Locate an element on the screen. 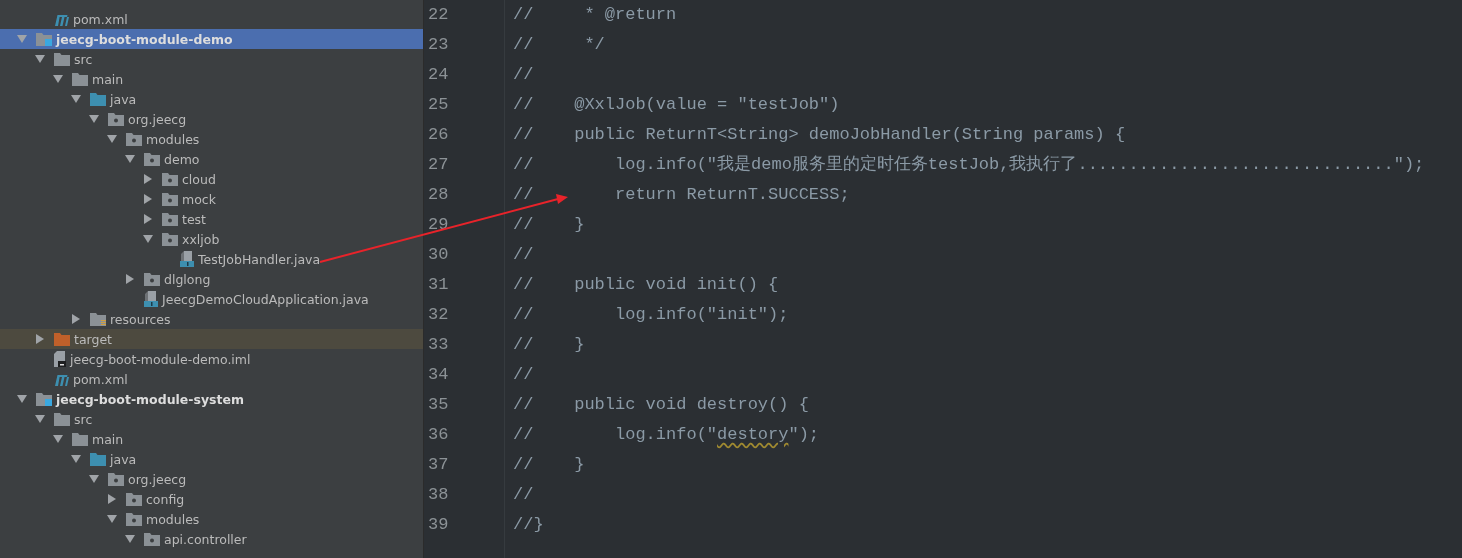  module-tree-row: jeecg-boot-module-system is located at coordinates (211, 399).